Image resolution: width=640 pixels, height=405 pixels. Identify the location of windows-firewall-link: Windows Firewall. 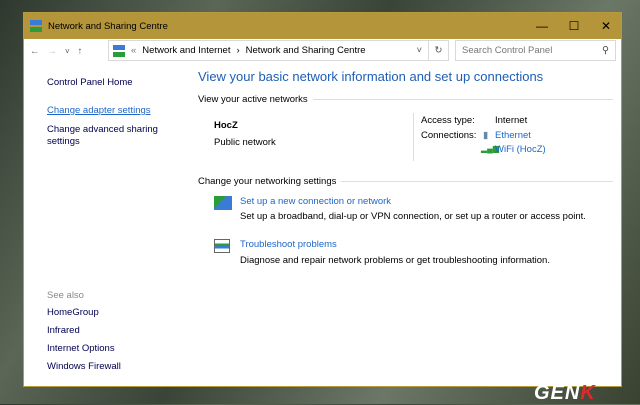
(84, 366).